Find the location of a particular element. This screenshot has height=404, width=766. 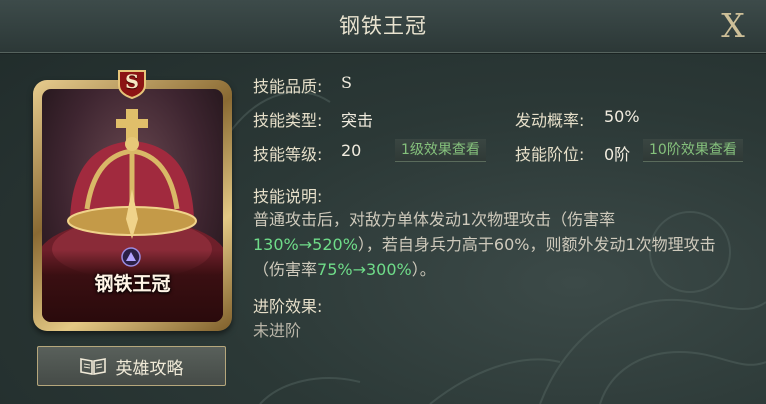

type-label: 技能类型: is located at coordinates (288, 120).